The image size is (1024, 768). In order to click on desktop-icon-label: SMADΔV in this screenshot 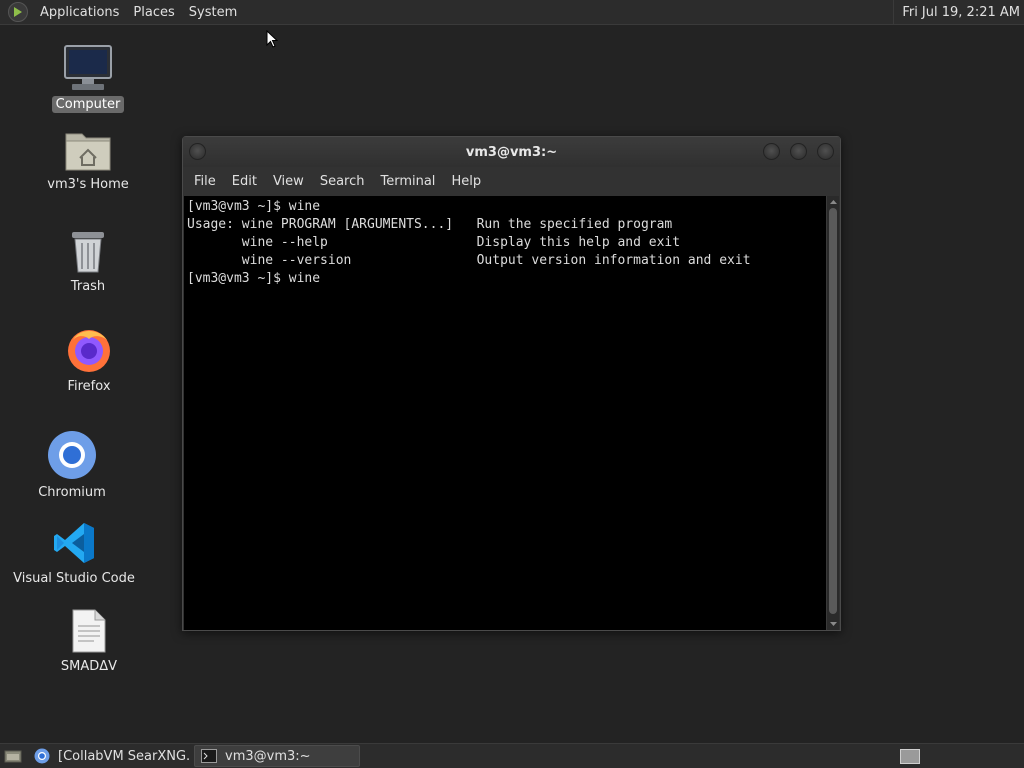, I will do `click(89, 666)`.